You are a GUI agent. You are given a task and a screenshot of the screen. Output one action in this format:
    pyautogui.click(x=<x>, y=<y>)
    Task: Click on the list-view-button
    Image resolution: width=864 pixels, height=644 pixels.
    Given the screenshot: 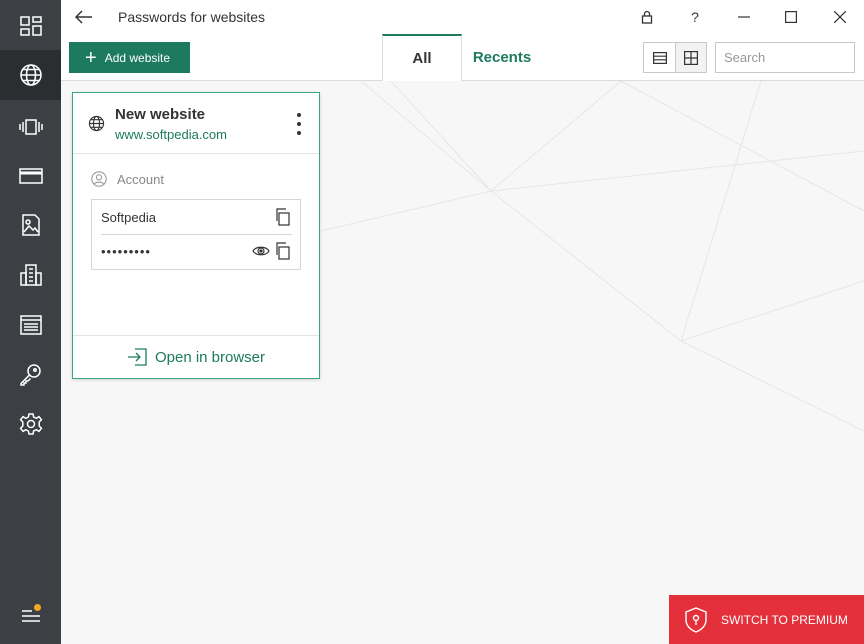 What is the action you would take?
    pyautogui.click(x=659, y=57)
    